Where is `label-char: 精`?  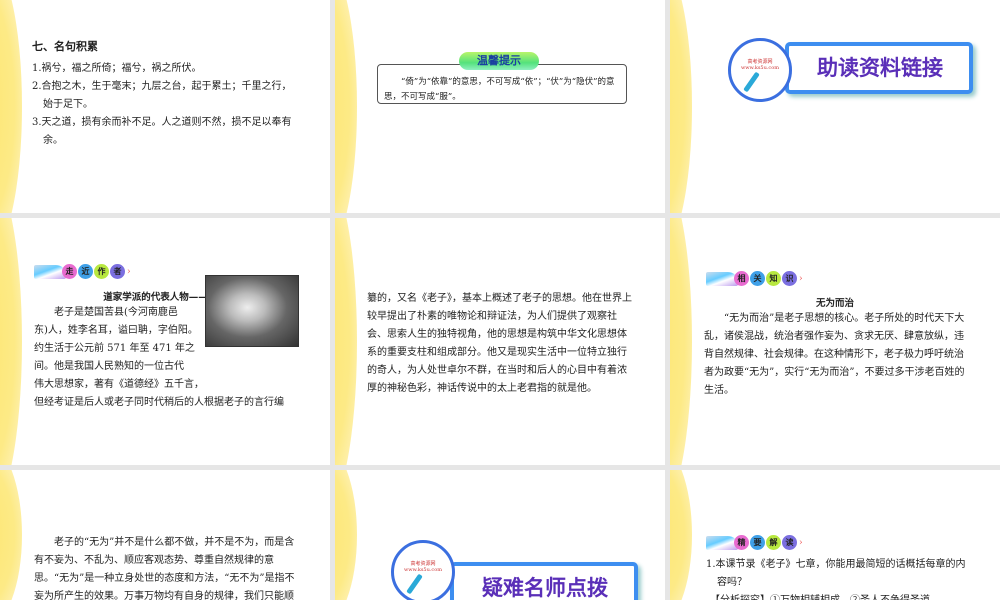
label-char: 精 is located at coordinates (741, 542).